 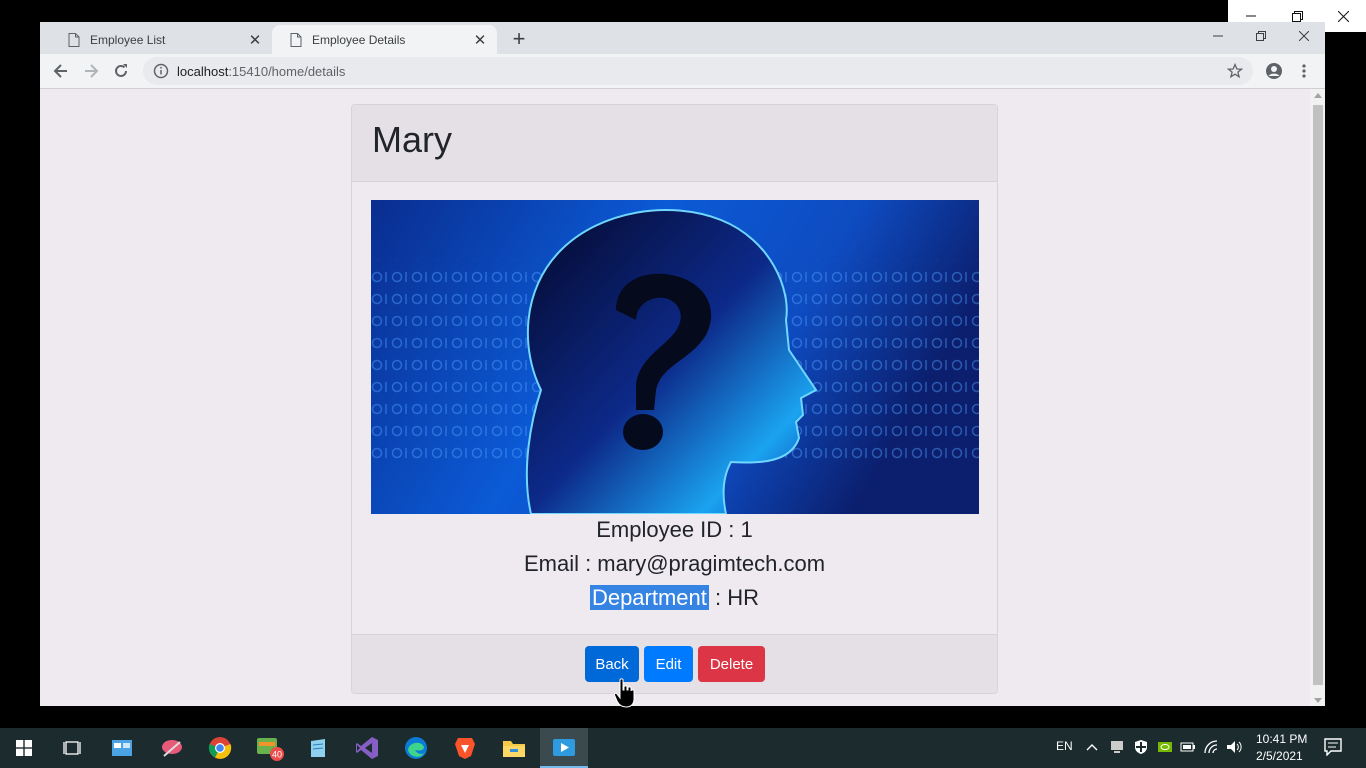 What do you see at coordinates (122, 748) in the screenshot?
I see `control-panel-icon` at bounding box center [122, 748].